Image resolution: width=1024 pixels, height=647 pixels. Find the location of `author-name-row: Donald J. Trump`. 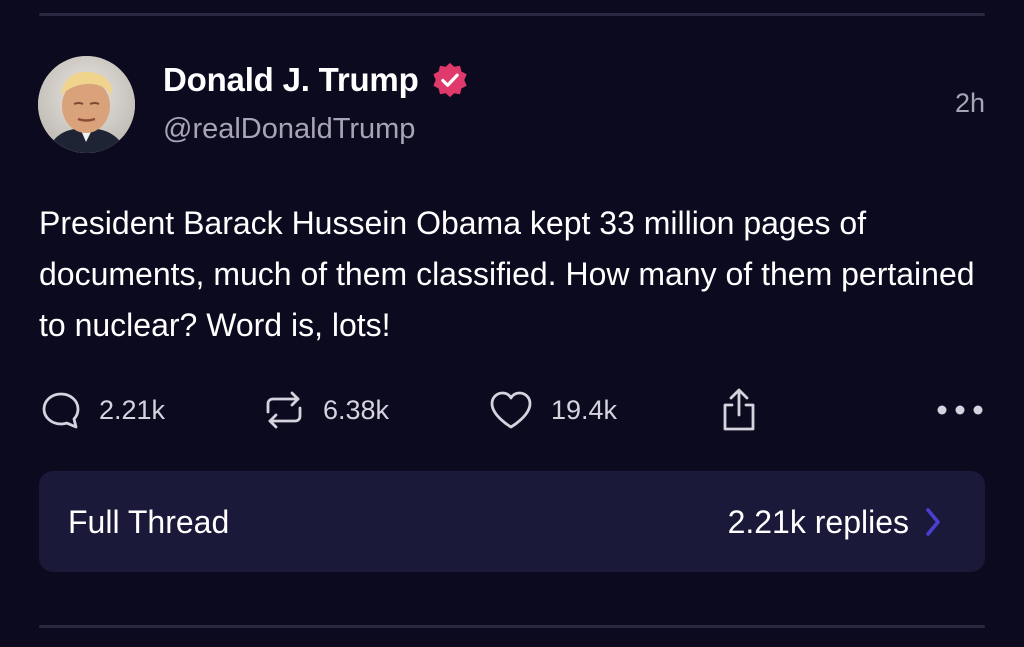

author-name-row: Donald J. Trump is located at coordinates (316, 80).